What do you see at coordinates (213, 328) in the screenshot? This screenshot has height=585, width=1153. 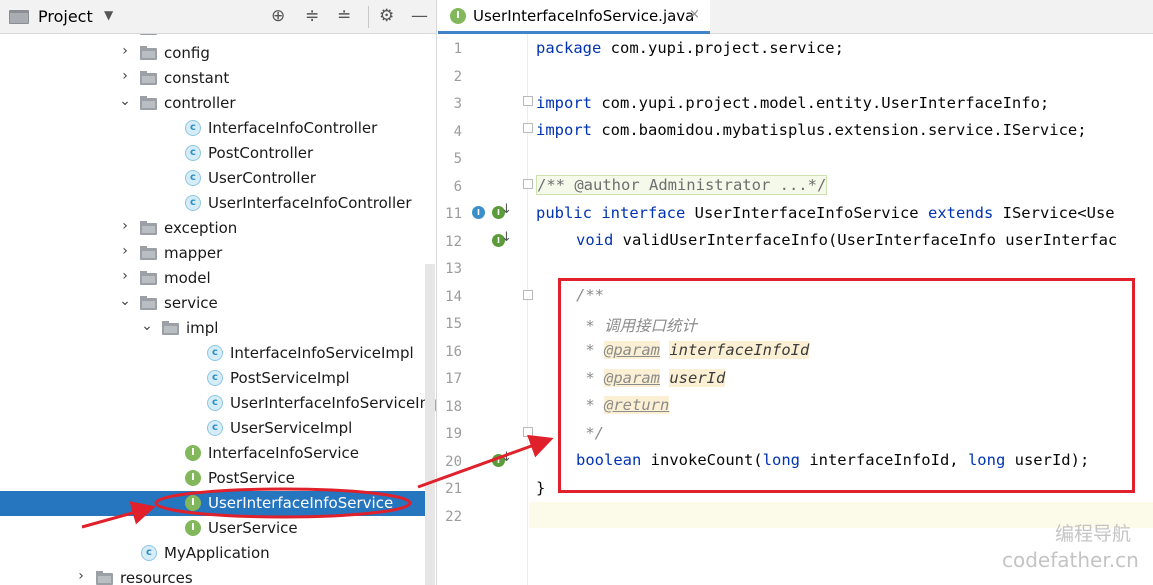 I see `tree-item: ⌄ impl` at bounding box center [213, 328].